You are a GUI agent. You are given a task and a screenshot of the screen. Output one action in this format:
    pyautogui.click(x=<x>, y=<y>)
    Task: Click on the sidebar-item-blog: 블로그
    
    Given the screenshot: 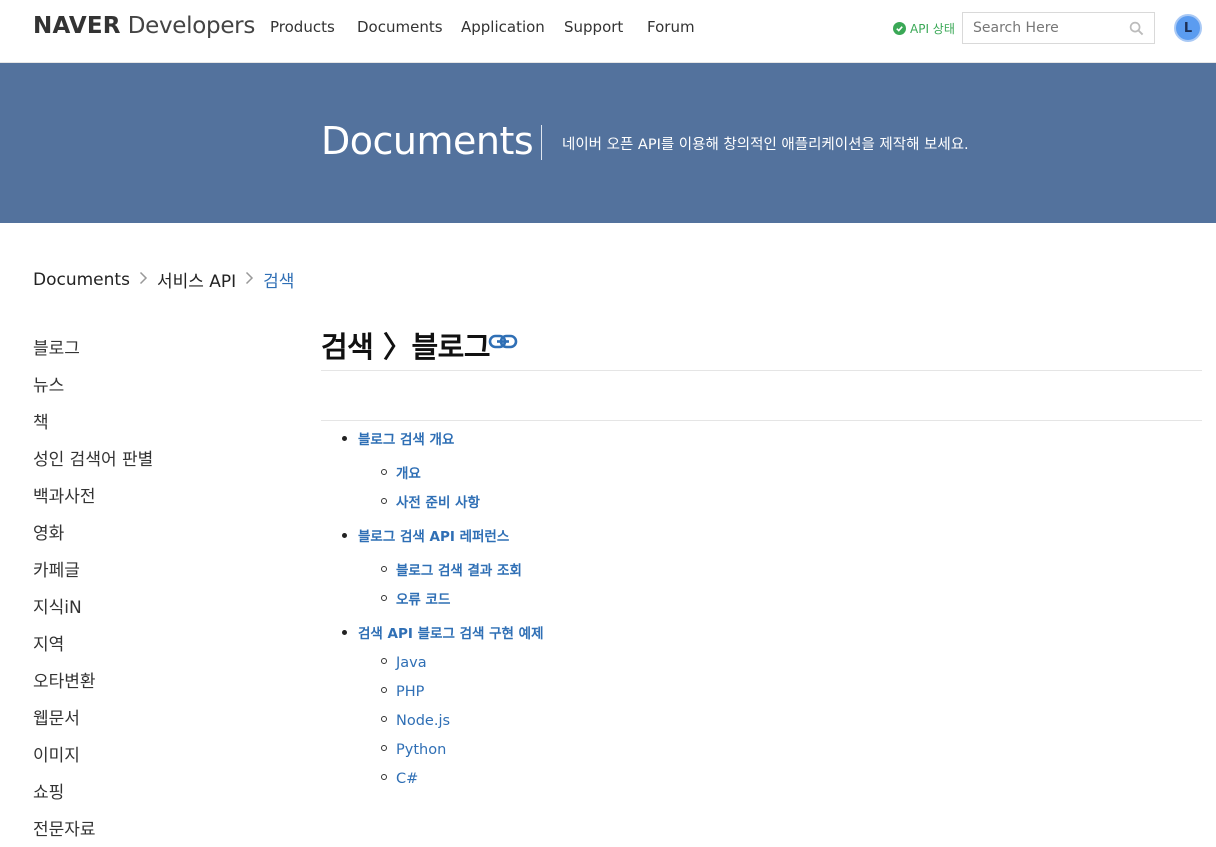 What is the action you would take?
    pyautogui.click(x=56, y=346)
    